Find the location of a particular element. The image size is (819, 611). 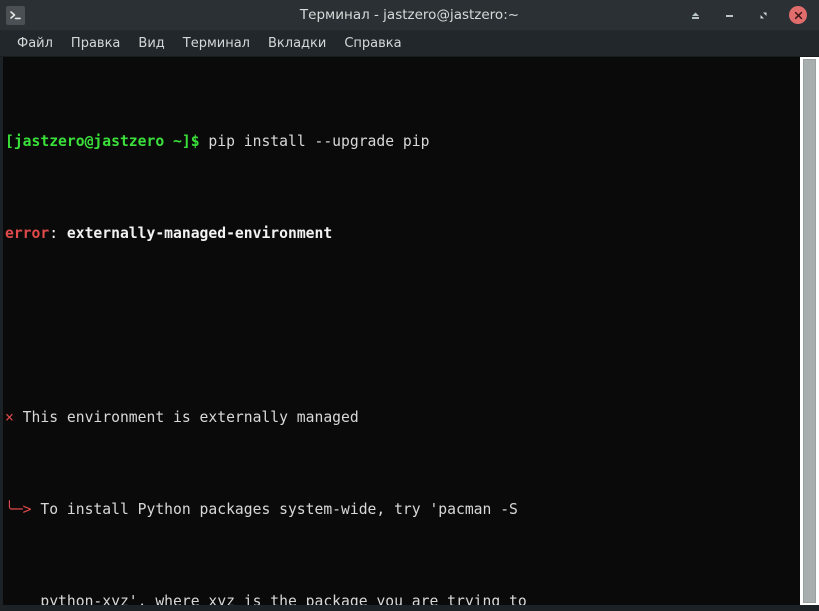

menu-item-view: Вид is located at coordinates (151, 43).